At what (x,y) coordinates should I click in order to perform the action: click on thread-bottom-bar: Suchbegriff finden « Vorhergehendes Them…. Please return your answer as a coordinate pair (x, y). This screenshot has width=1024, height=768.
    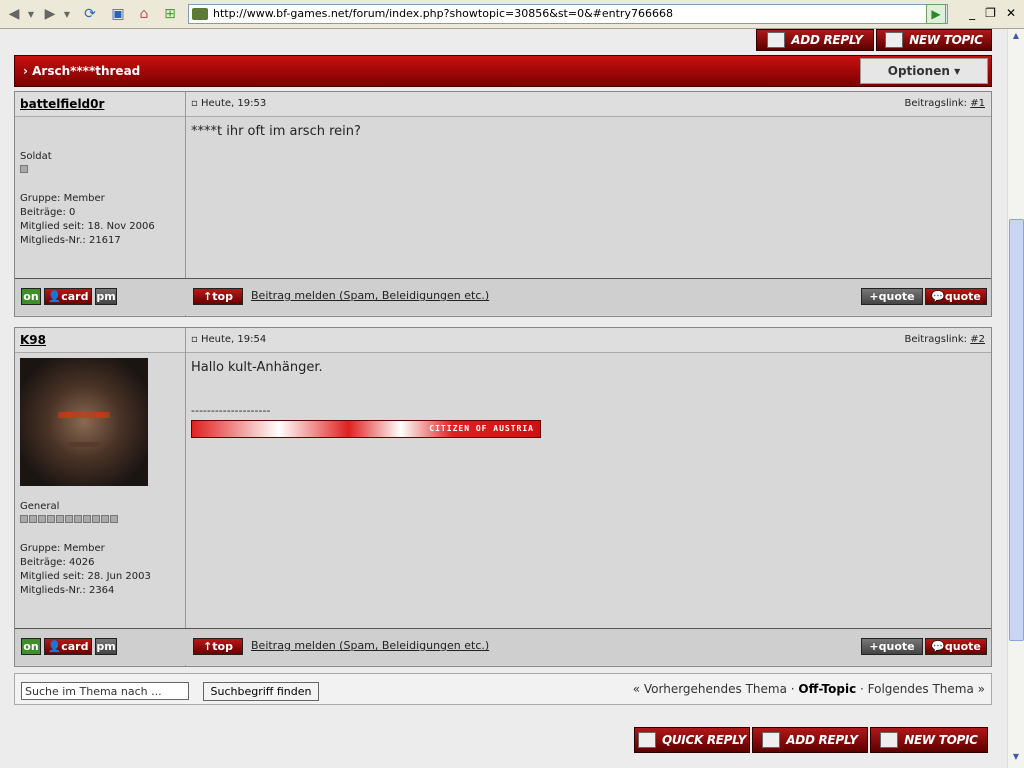
    Looking at the image, I should click on (503, 689).